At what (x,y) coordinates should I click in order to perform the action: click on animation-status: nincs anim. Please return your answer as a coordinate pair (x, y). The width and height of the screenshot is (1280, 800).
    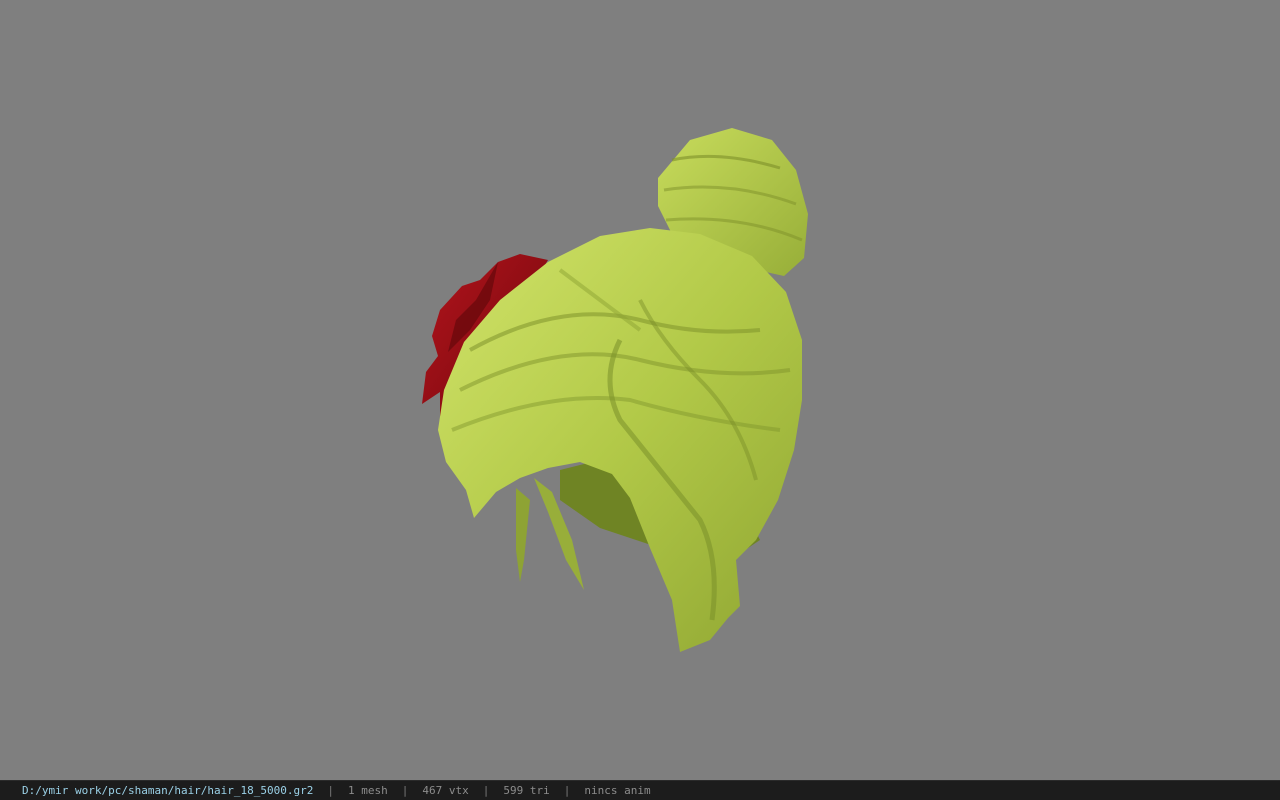
    Looking at the image, I should click on (617, 790).